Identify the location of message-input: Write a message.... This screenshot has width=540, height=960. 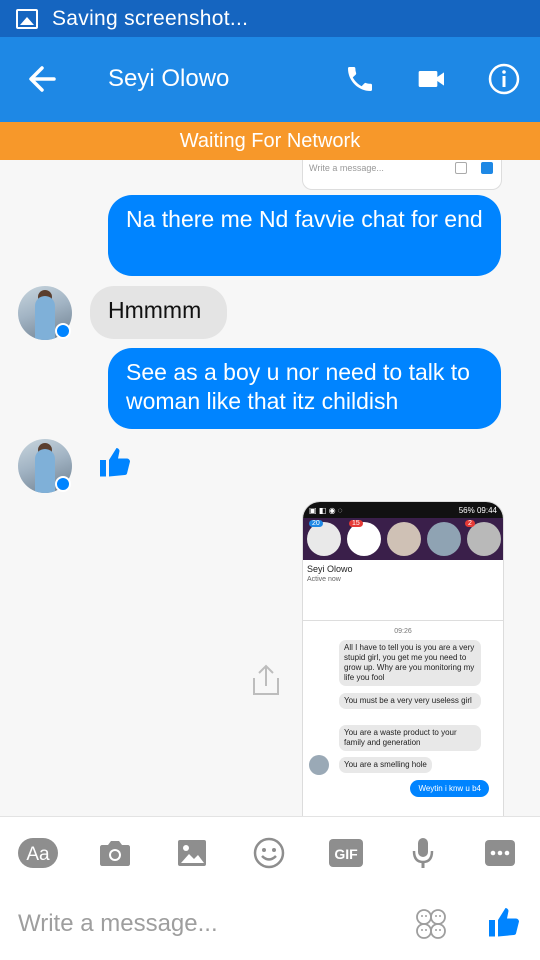
(118, 924).